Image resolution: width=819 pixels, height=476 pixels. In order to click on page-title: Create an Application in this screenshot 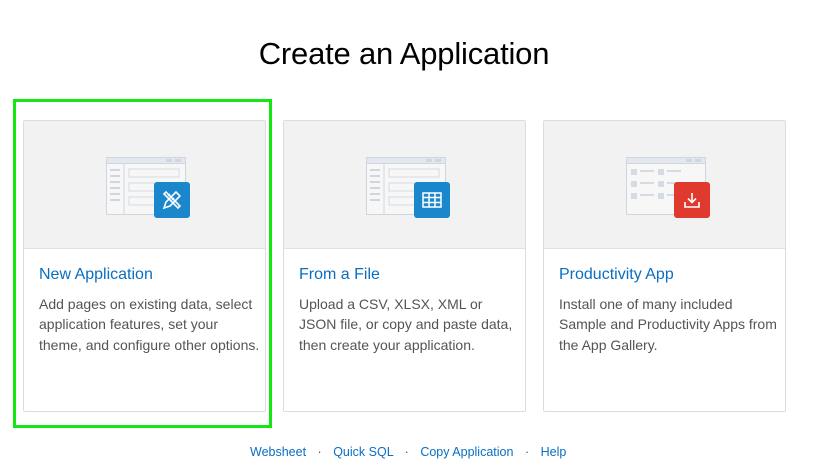, I will do `click(404, 53)`.